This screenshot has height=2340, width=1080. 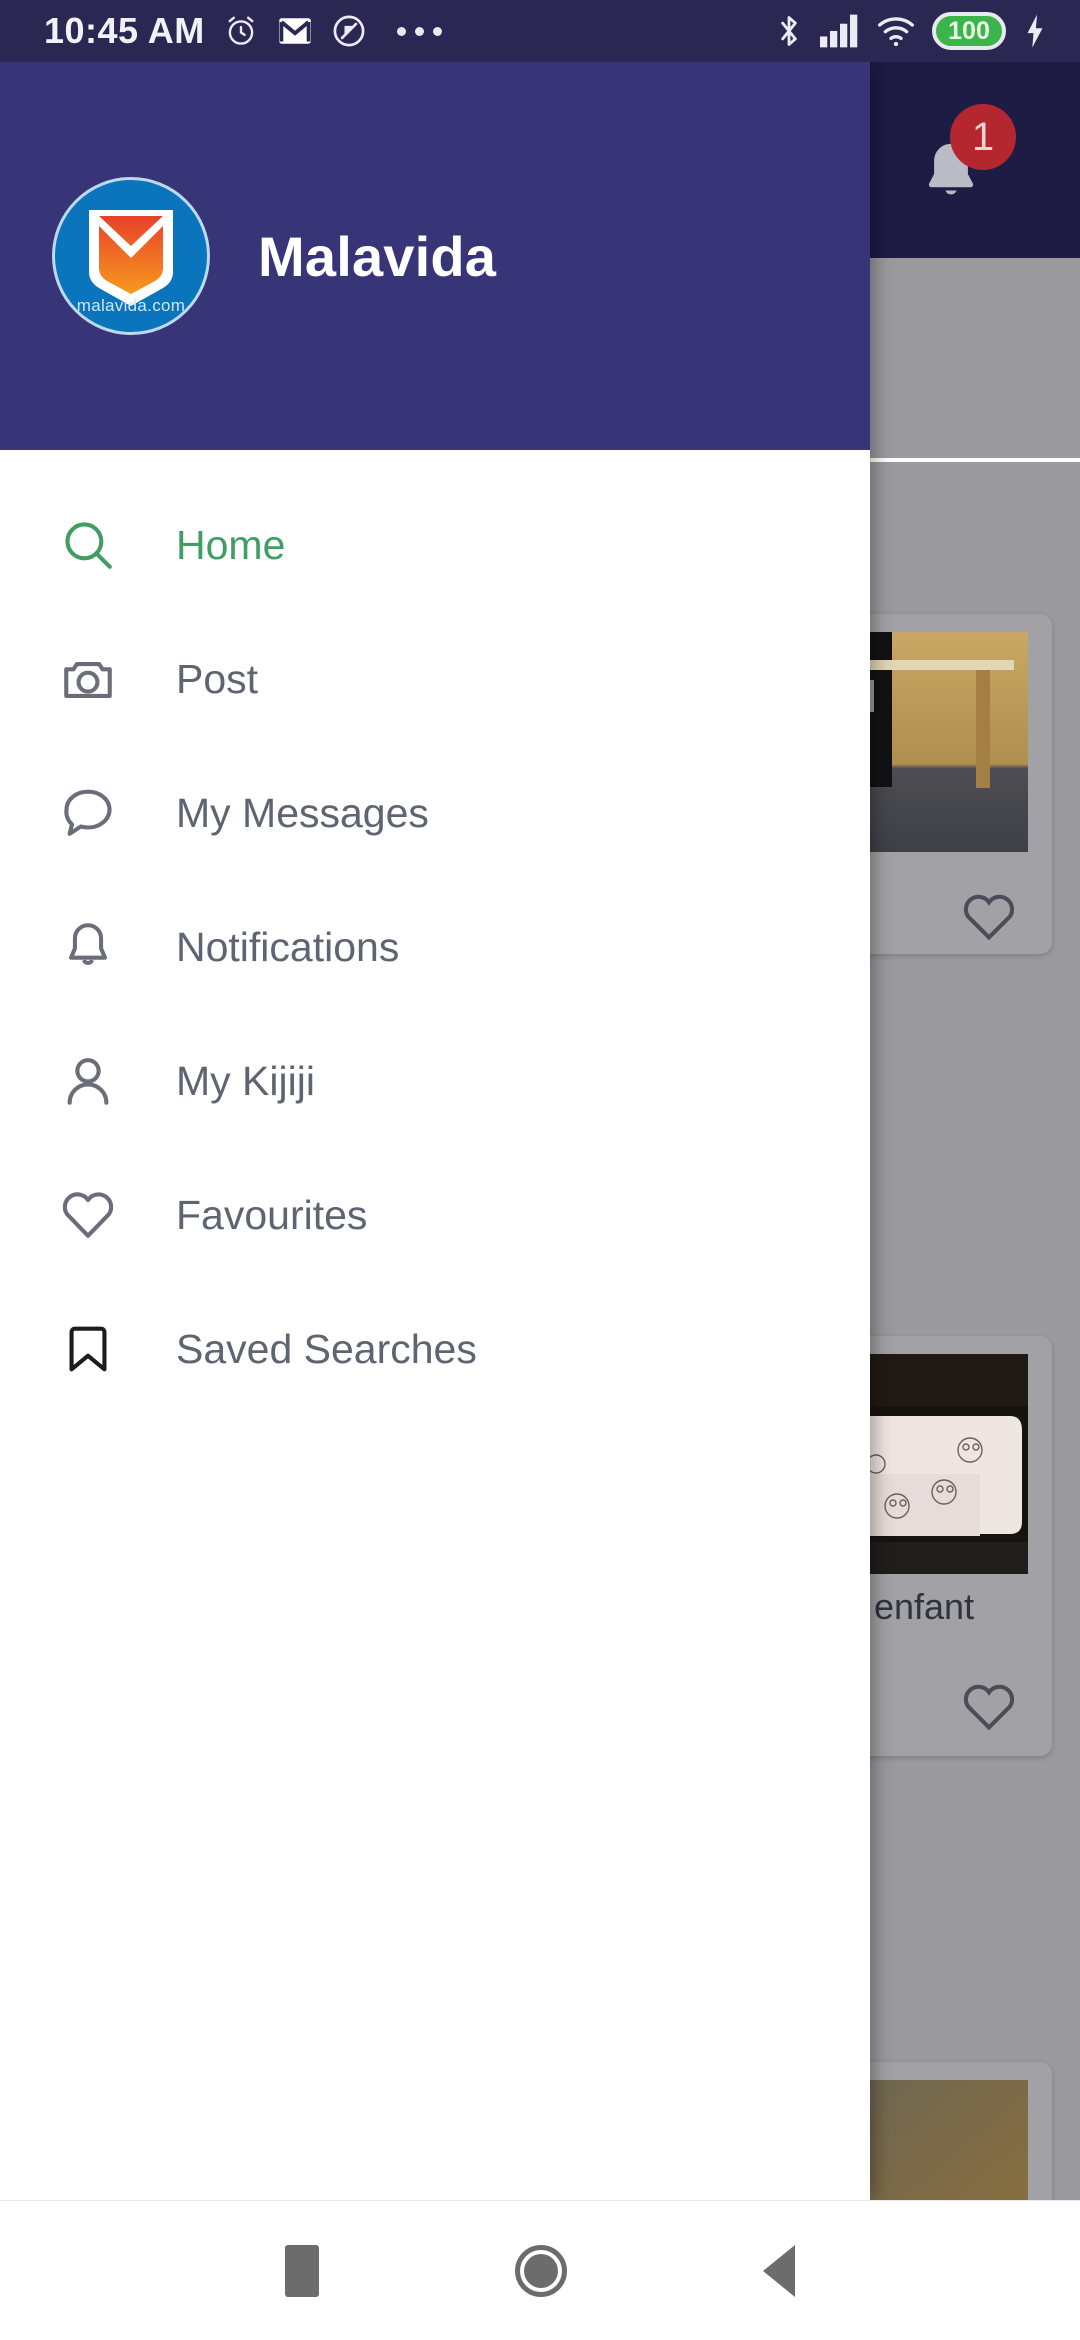 I want to click on speech-bubble-icon, so click(x=88, y=813).